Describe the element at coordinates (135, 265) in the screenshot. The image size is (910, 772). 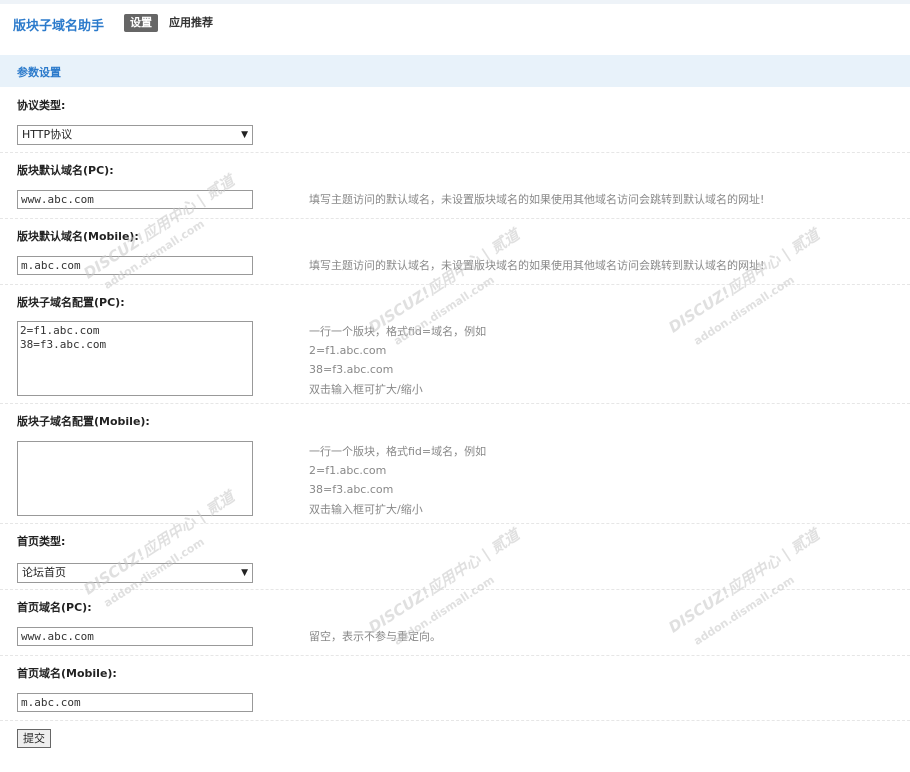
I see `default-mobile-input: m.abc.com` at that location.